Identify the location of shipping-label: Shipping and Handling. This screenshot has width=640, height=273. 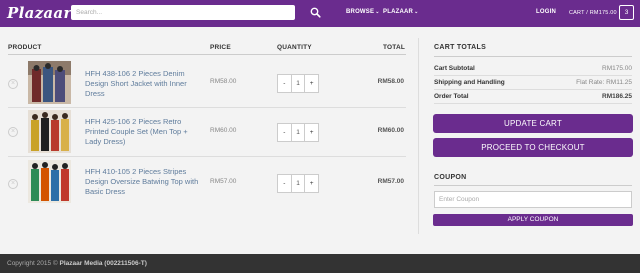
(469, 82).